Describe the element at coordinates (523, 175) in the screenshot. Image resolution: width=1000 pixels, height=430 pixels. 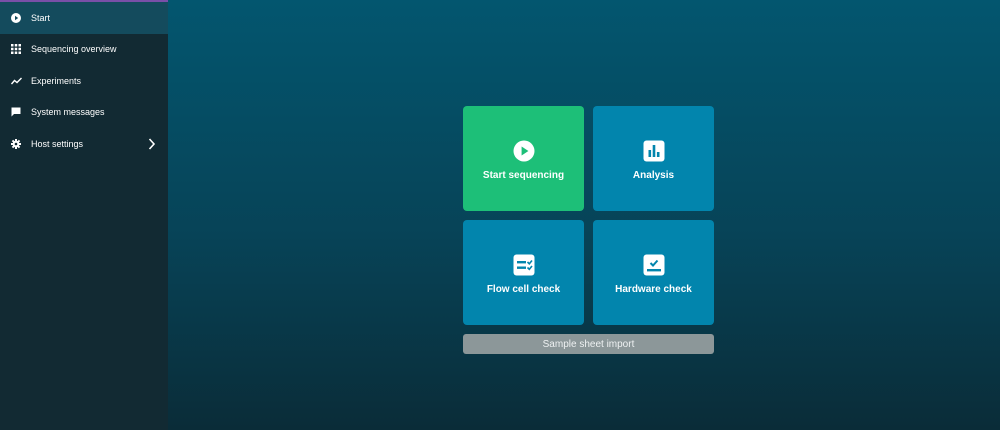
I see `tile-label: Start sequencing` at that location.